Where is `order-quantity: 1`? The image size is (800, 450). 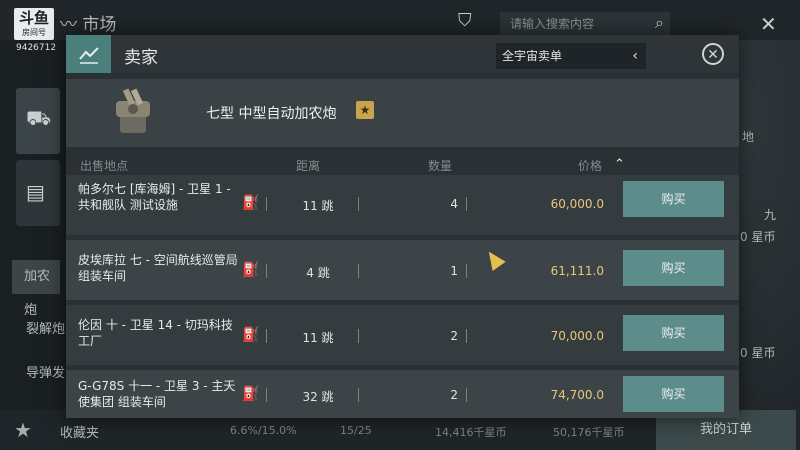 order-quantity: 1 is located at coordinates (454, 271).